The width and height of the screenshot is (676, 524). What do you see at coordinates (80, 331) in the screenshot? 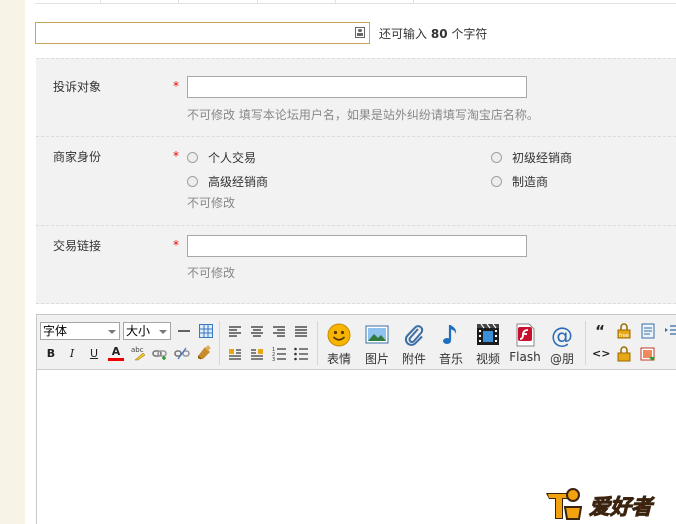
I see `font-family-select: 字体` at bounding box center [80, 331].